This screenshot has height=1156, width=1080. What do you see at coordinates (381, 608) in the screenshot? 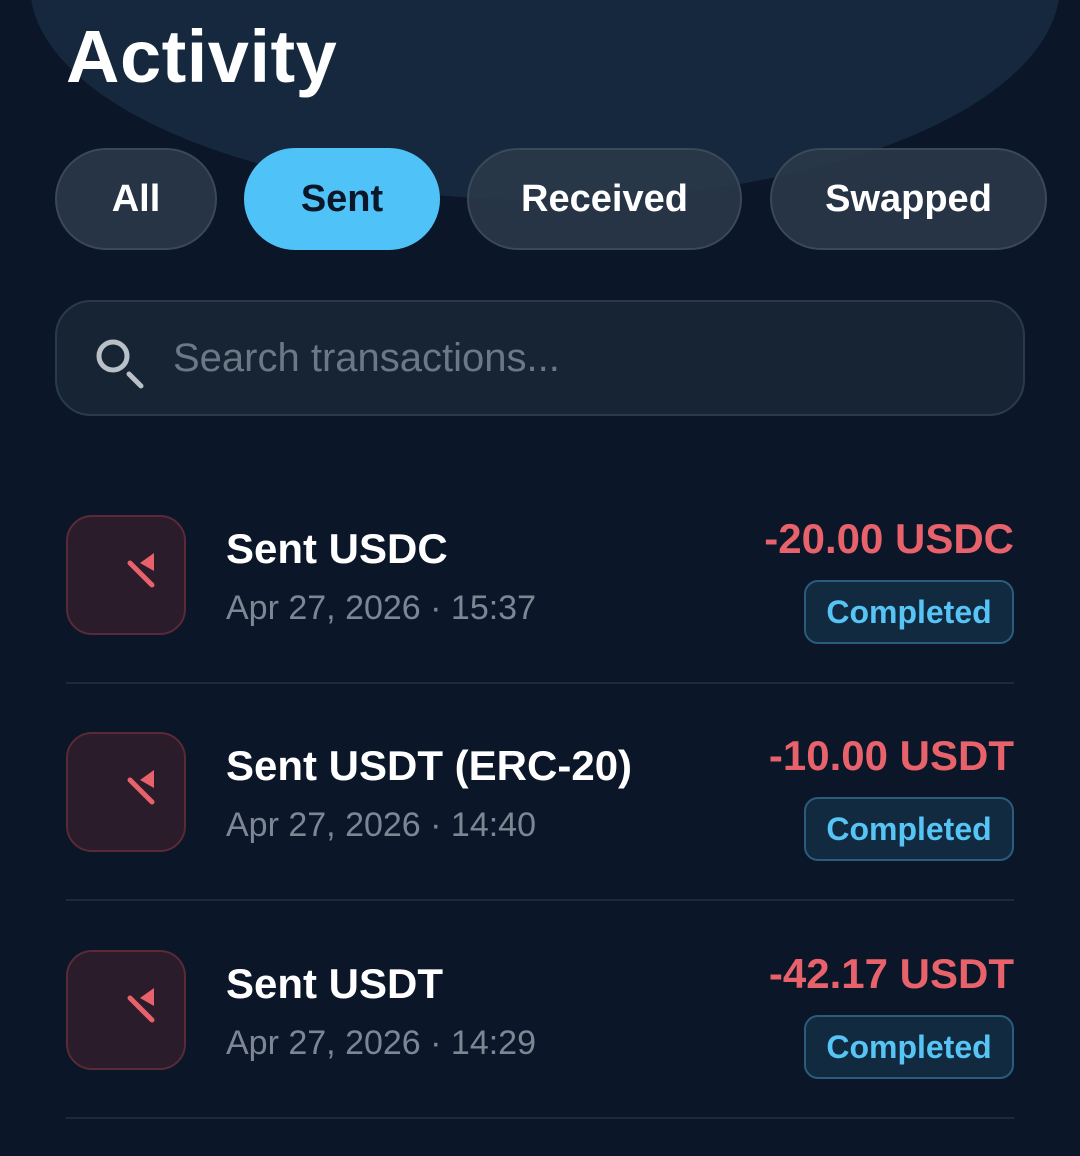
I see `transaction-timestamp: Apr 27, 2026 · 15:37` at bounding box center [381, 608].